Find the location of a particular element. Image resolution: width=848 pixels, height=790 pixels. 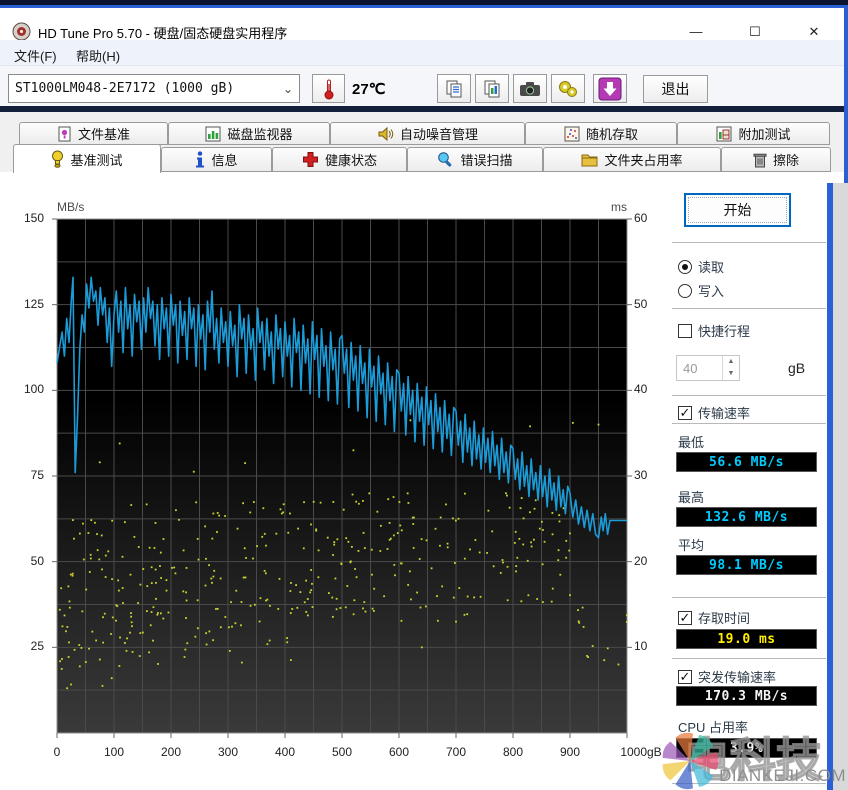

min-value-display: 56.6 MB/s is located at coordinates (746, 462).